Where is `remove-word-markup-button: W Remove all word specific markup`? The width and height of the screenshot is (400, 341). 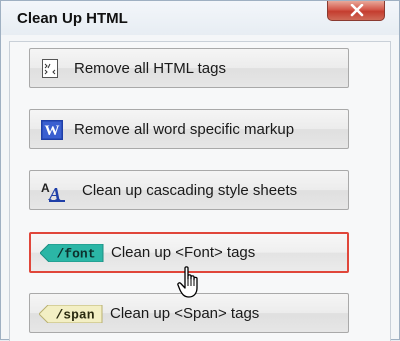 remove-word-markup-button: W Remove all word specific markup is located at coordinates (189, 129).